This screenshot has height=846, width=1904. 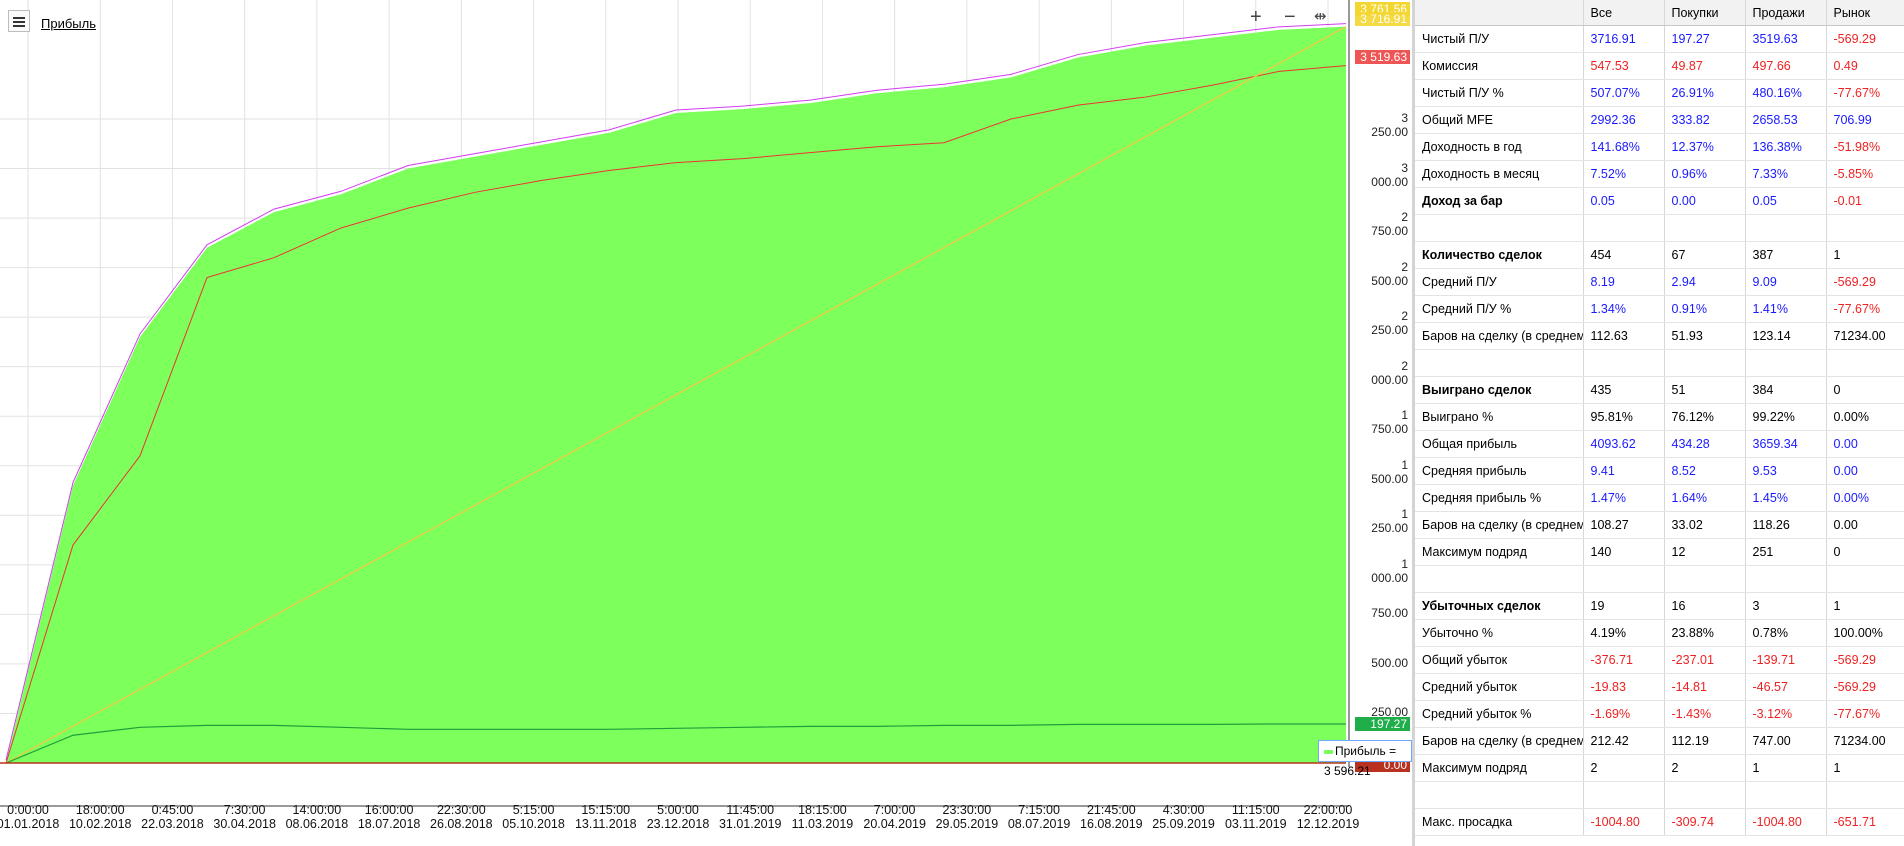 I want to click on stat-value: 0, so click(x=1865, y=552).